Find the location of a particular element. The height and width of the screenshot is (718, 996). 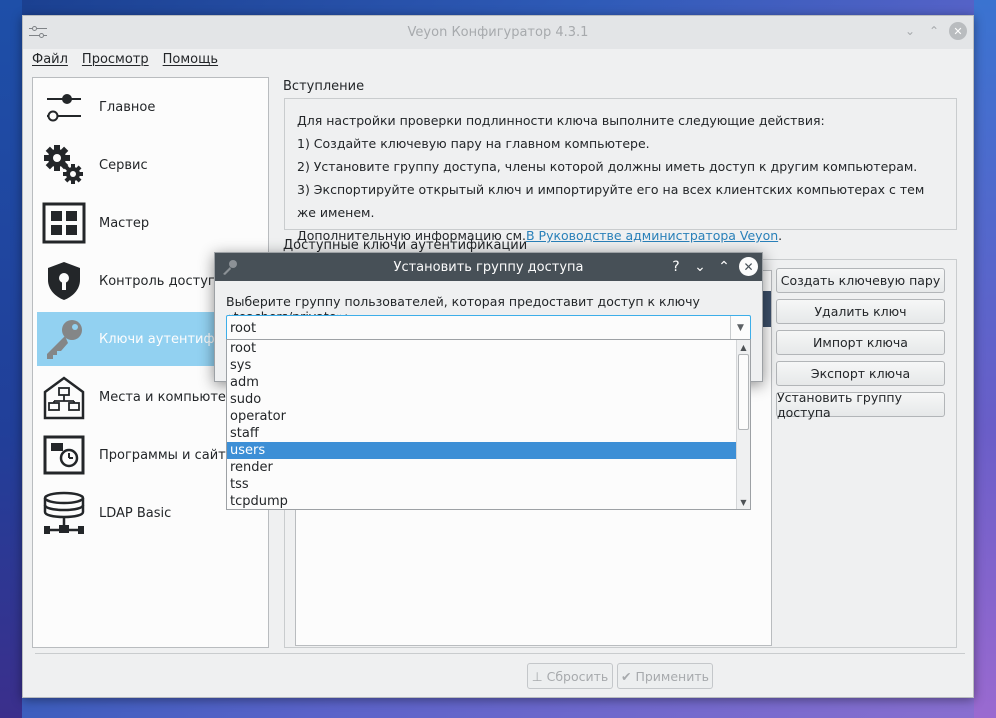

group-option: root is located at coordinates (482, 348).